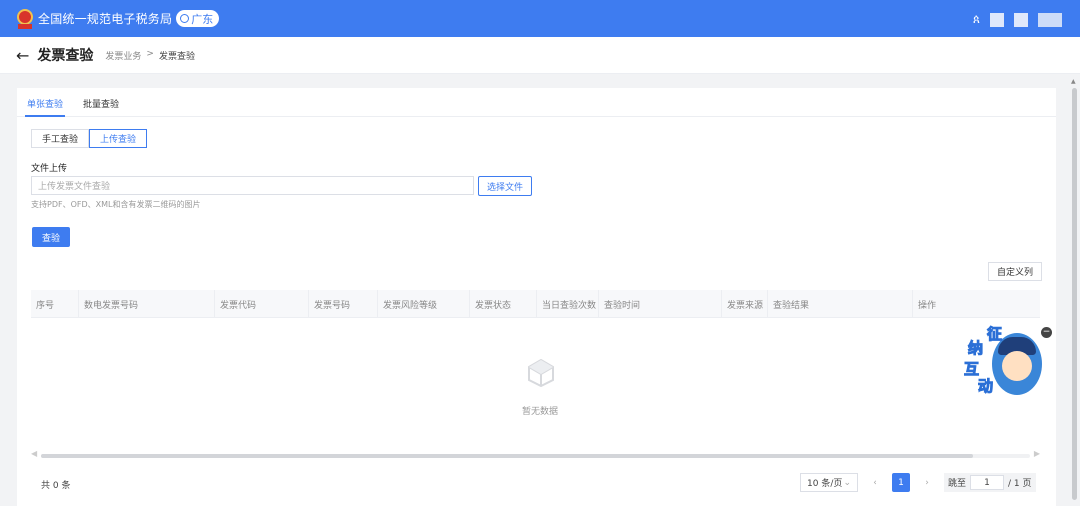 The width and height of the screenshot is (1080, 506). I want to click on column-header-risk-level: 发票风险等级, so click(424, 304).